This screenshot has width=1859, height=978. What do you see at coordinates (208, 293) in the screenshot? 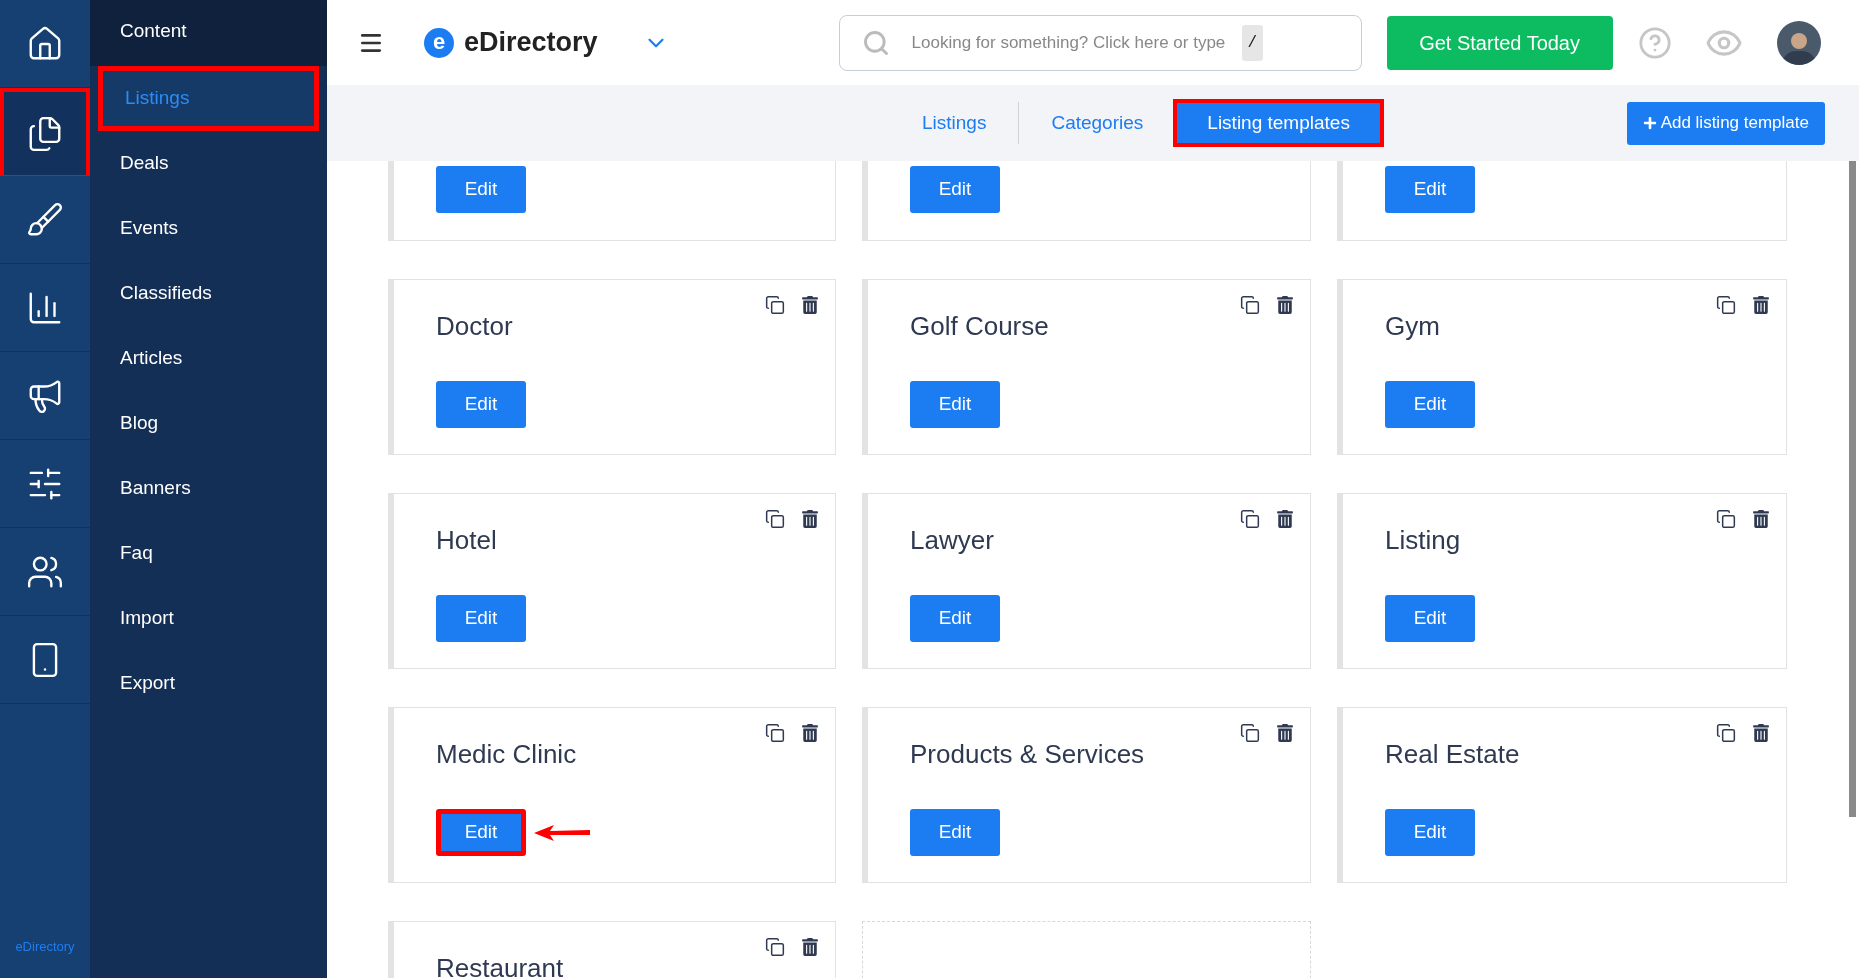
I see `submenu-item: Classifieds` at bounding box center [208, 293].